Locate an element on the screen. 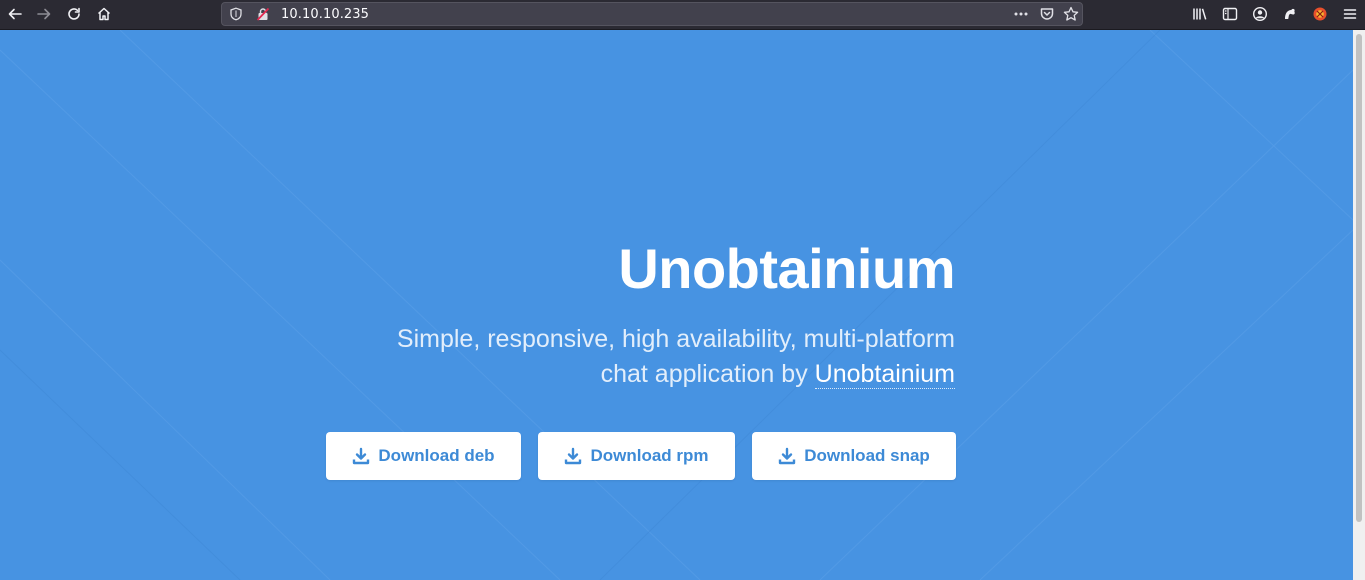 Image resolution: width=1365 pixels, height=580 pixels. subtitle-line-2-prefix: chat application by is located at coordinates (707, 374).